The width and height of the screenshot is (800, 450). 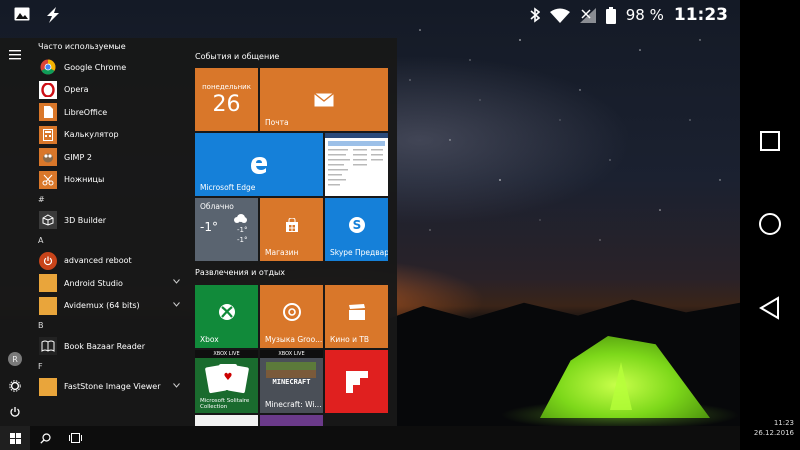 I want to click on skype-icon: S, so click(x=356, y=224).